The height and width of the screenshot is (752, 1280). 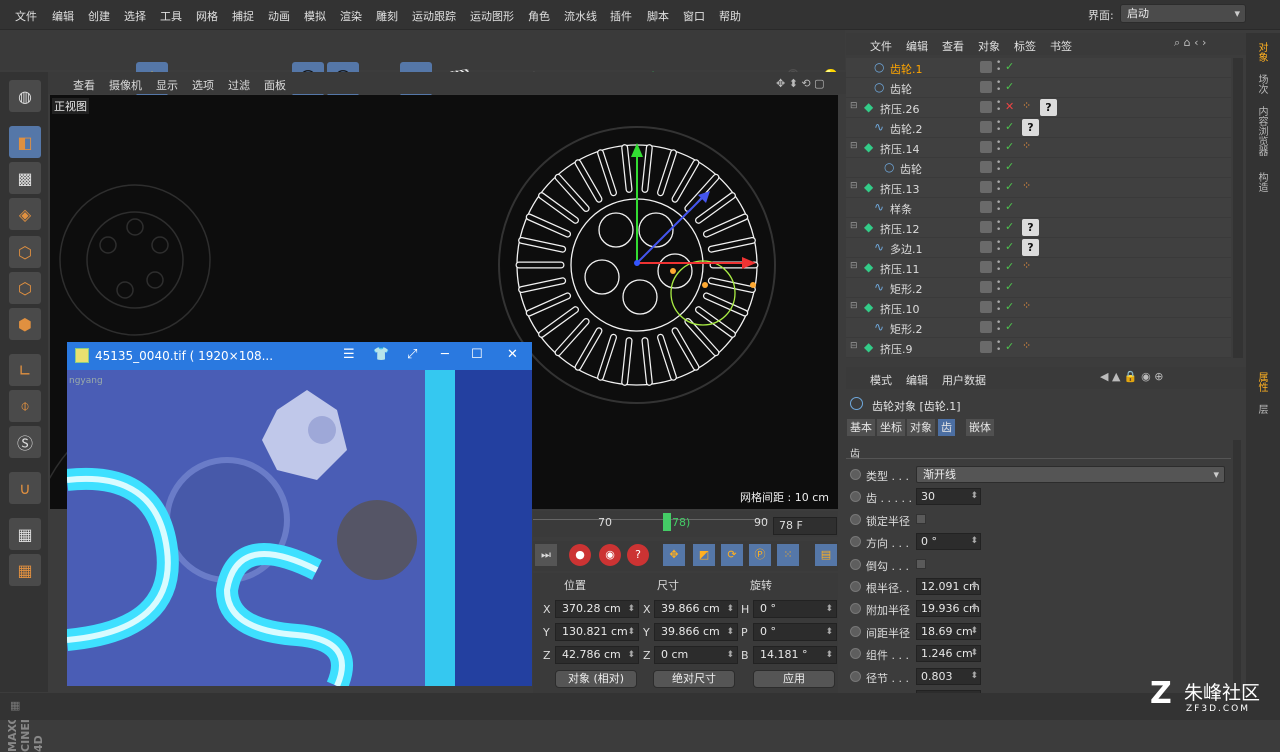 I want to click on object-name: 样条, so click(x=901, y=209).